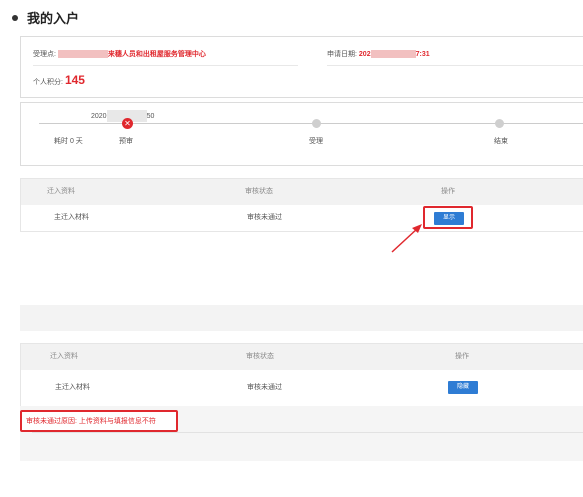  I want to click on timeline-date-start: 2020, so click(99, 116).